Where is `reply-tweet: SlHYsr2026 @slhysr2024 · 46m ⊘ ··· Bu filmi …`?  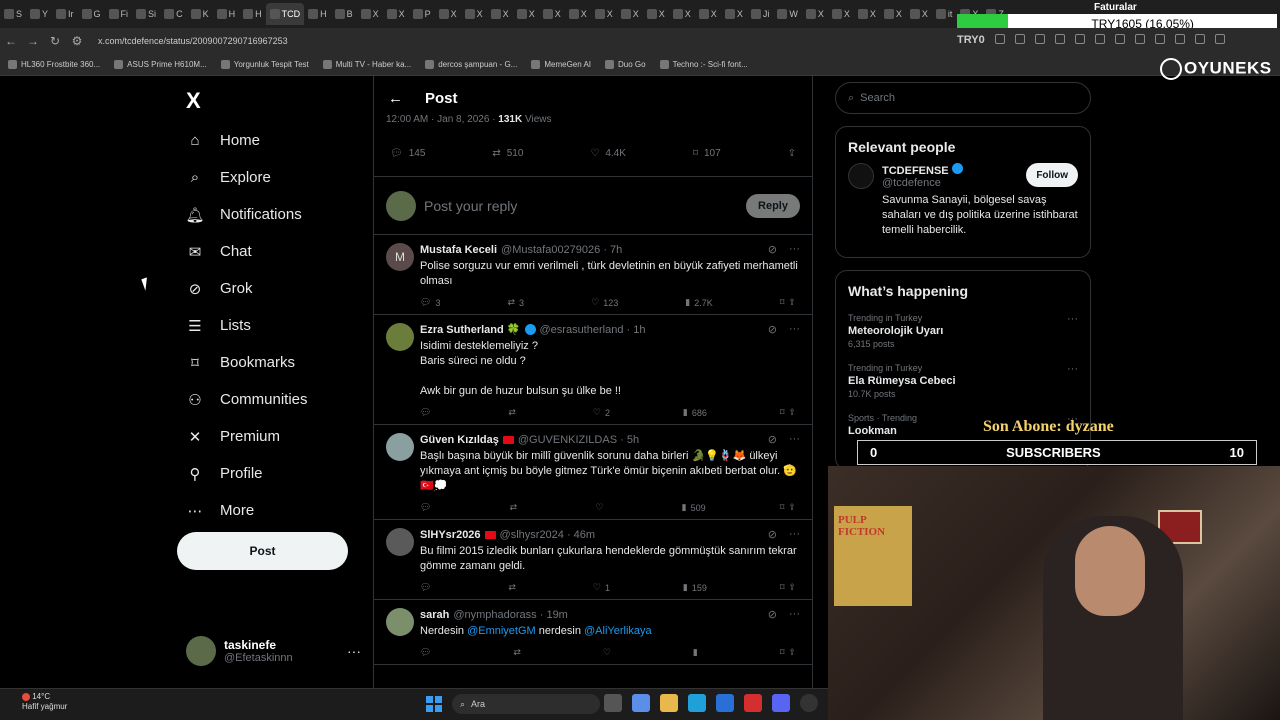 reply-tweet: SlHYsr2026 @slhysr2024 · 46m ⊘ ··· Bu filmi … is located at coordinates (593, 560).